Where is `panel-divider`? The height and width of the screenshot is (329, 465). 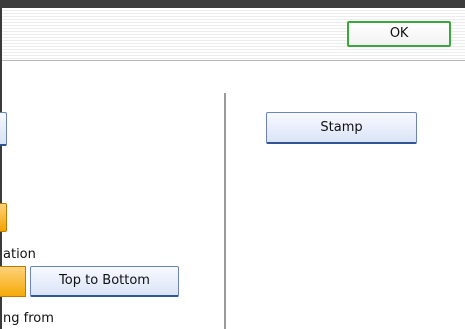 panel-divider is located at coordinates (225, 211).